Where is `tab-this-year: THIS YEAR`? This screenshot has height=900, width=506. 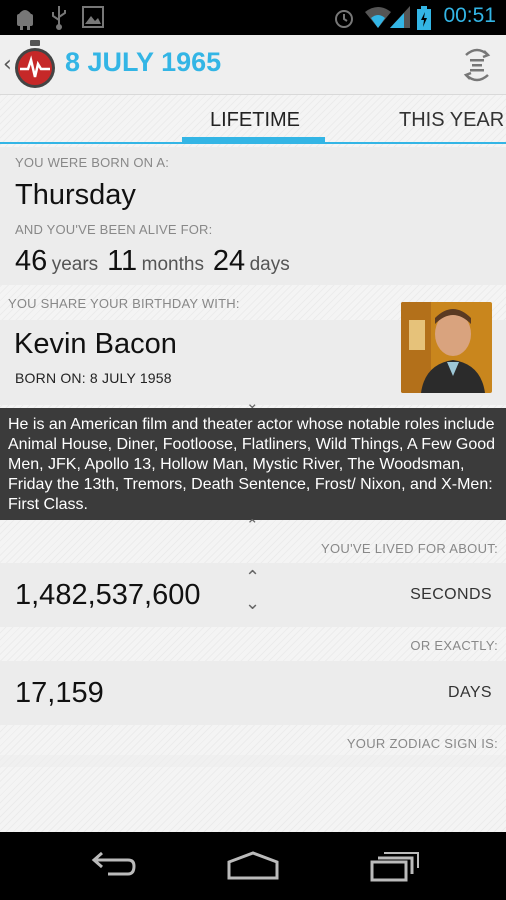 tab-this-year: THIS YEAR is located at coordinates (451, 120).